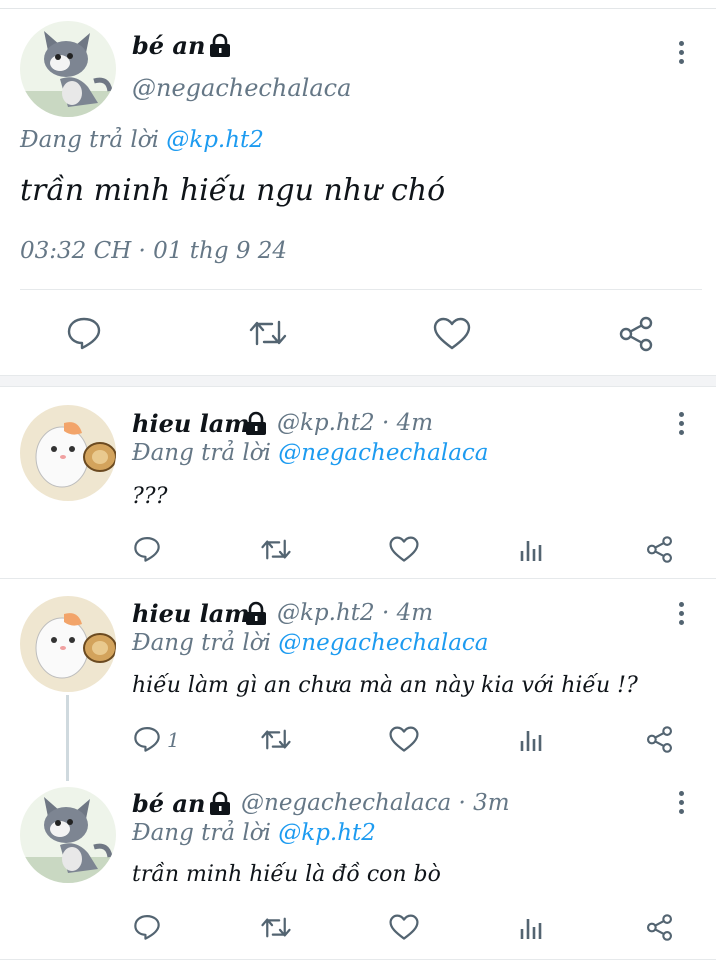 This screenshot has width=716, height=968. I want to click on tweet-text: ???, so click(150, 496).